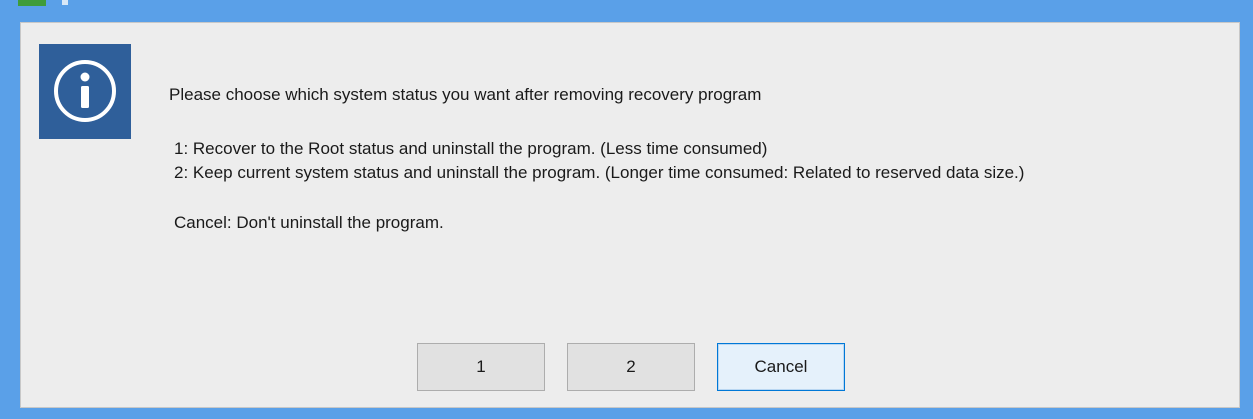 This screenshot has height=419, width=1253. I want to click on cancel-button-label: Cancel, so click(781, 366).